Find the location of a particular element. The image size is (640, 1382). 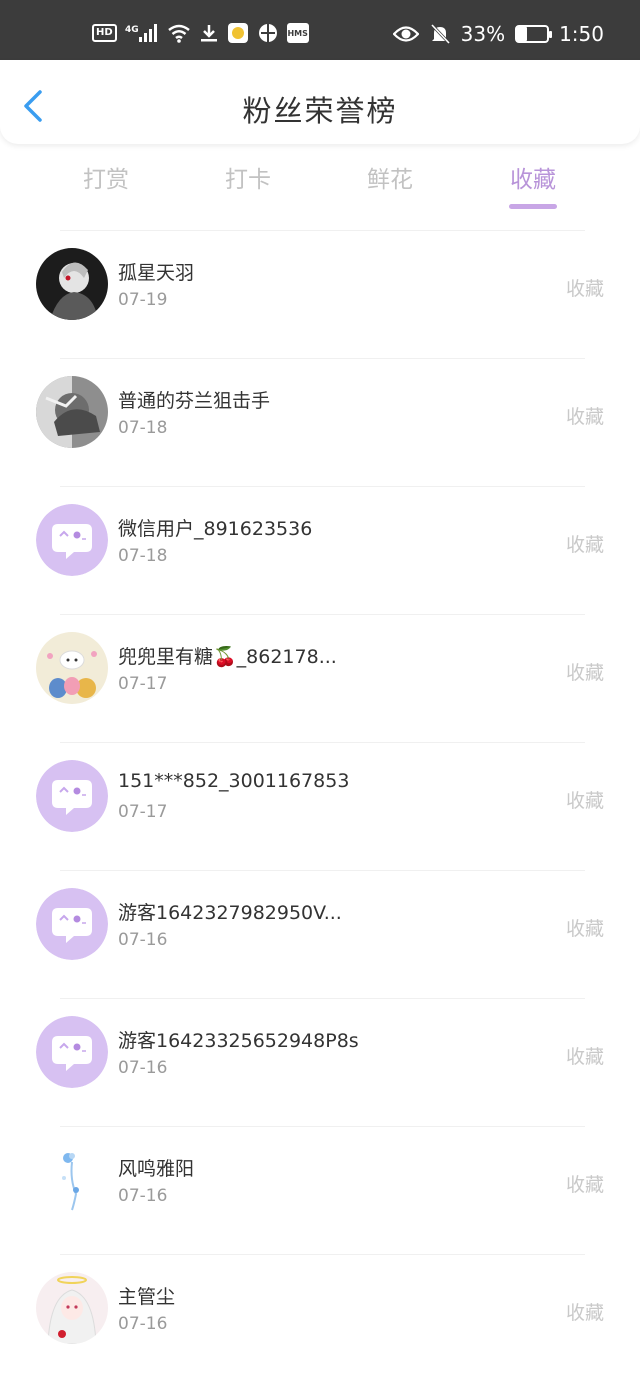

status-bar: HD 4G HMS 33% 1:50 is located at coordinates (320, 30).